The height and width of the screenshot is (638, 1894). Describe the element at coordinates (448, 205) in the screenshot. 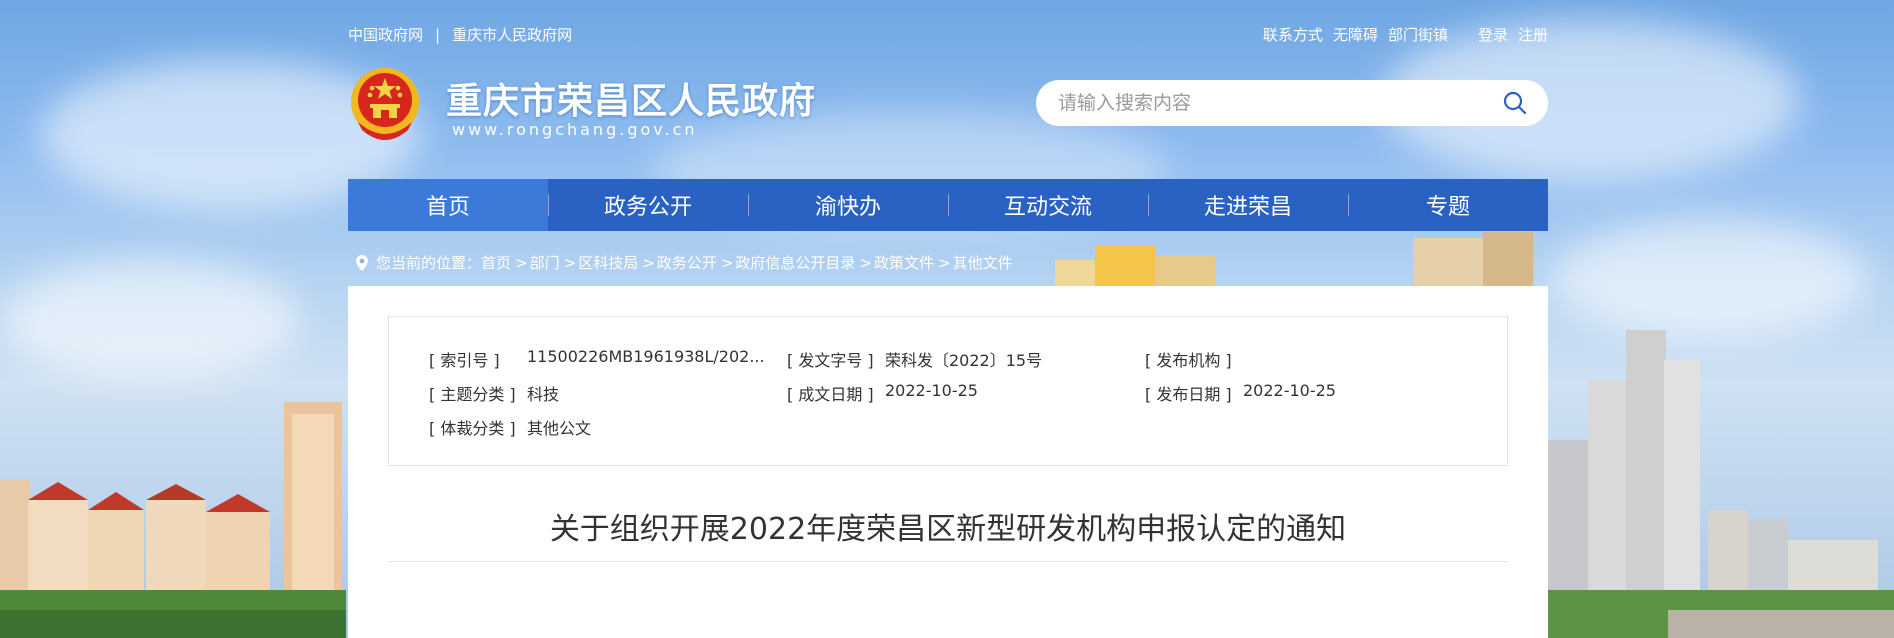

I see `nav-item-home: 首页` at that location.